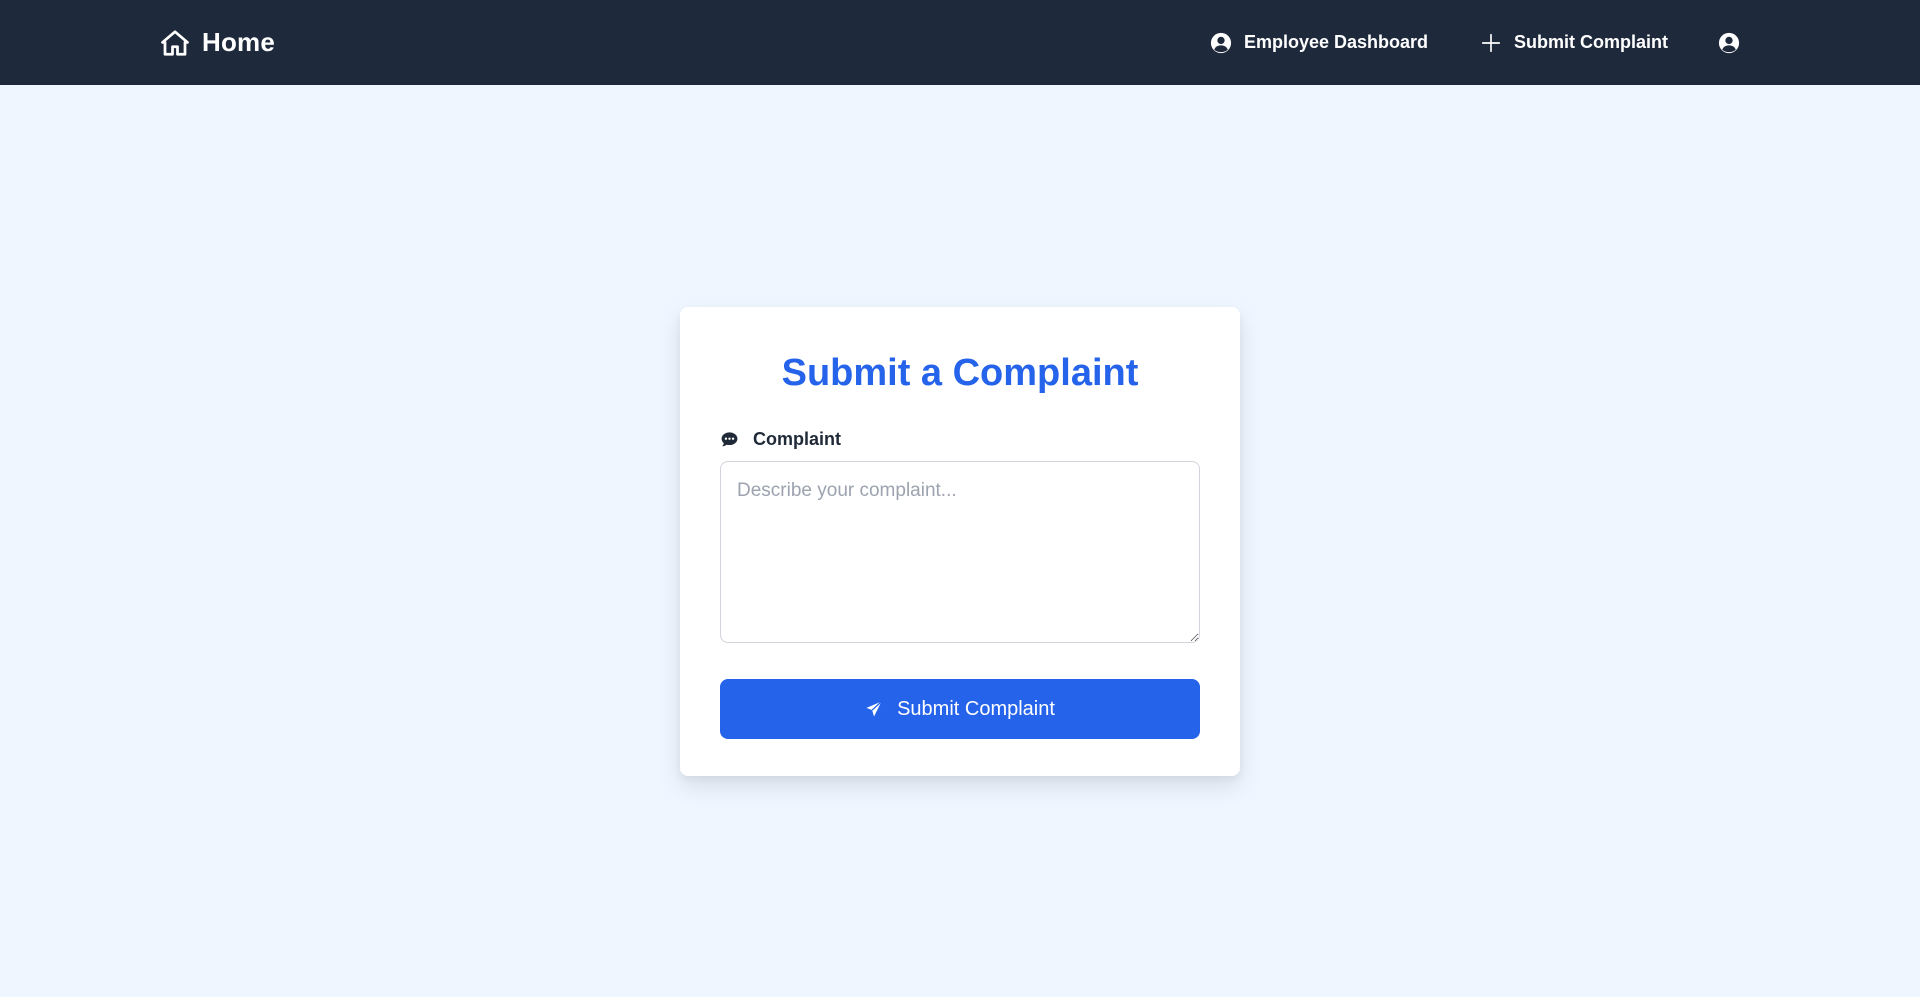 Image resolution: width=1920 pixels, height=997 pixels. What do you see at coordinates (960, 42) in the screenshot?
I see `top-navbar: Home Employee Dashboard Submit Complaint` at bounding box center [960, 42].